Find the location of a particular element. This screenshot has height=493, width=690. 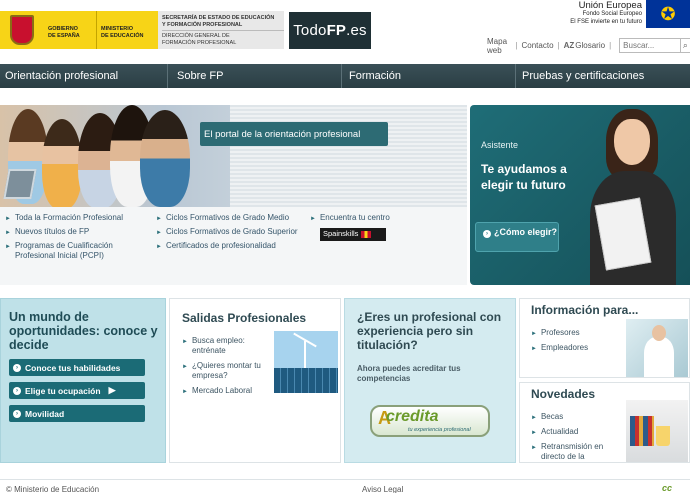

copyright: © Ministerio de Educación is located at coordinates (53, 489).